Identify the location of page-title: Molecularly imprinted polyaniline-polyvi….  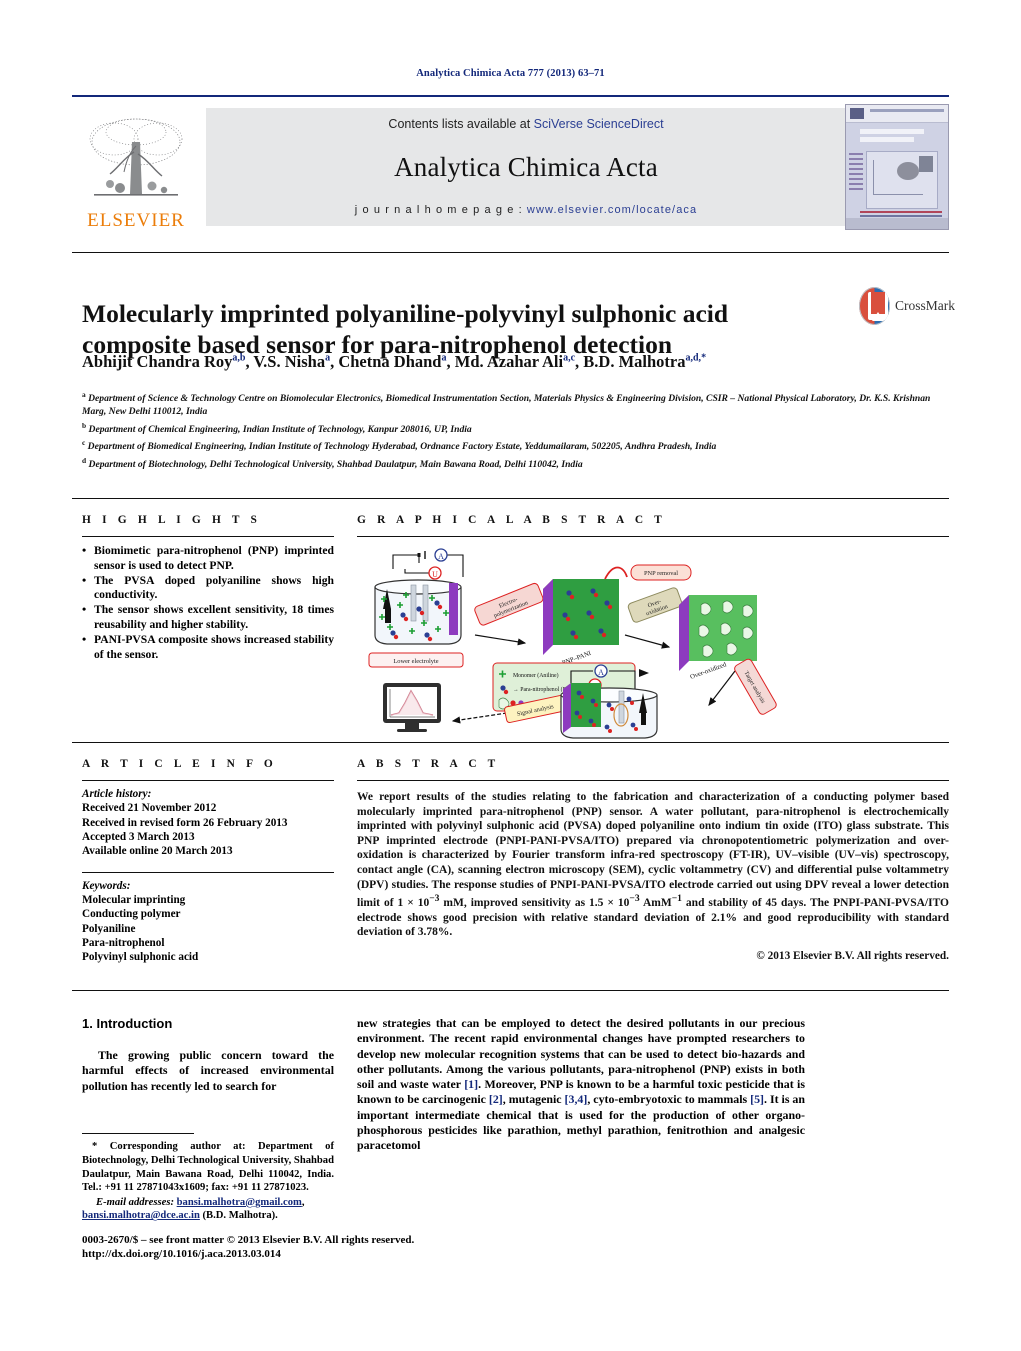
(405, 329).